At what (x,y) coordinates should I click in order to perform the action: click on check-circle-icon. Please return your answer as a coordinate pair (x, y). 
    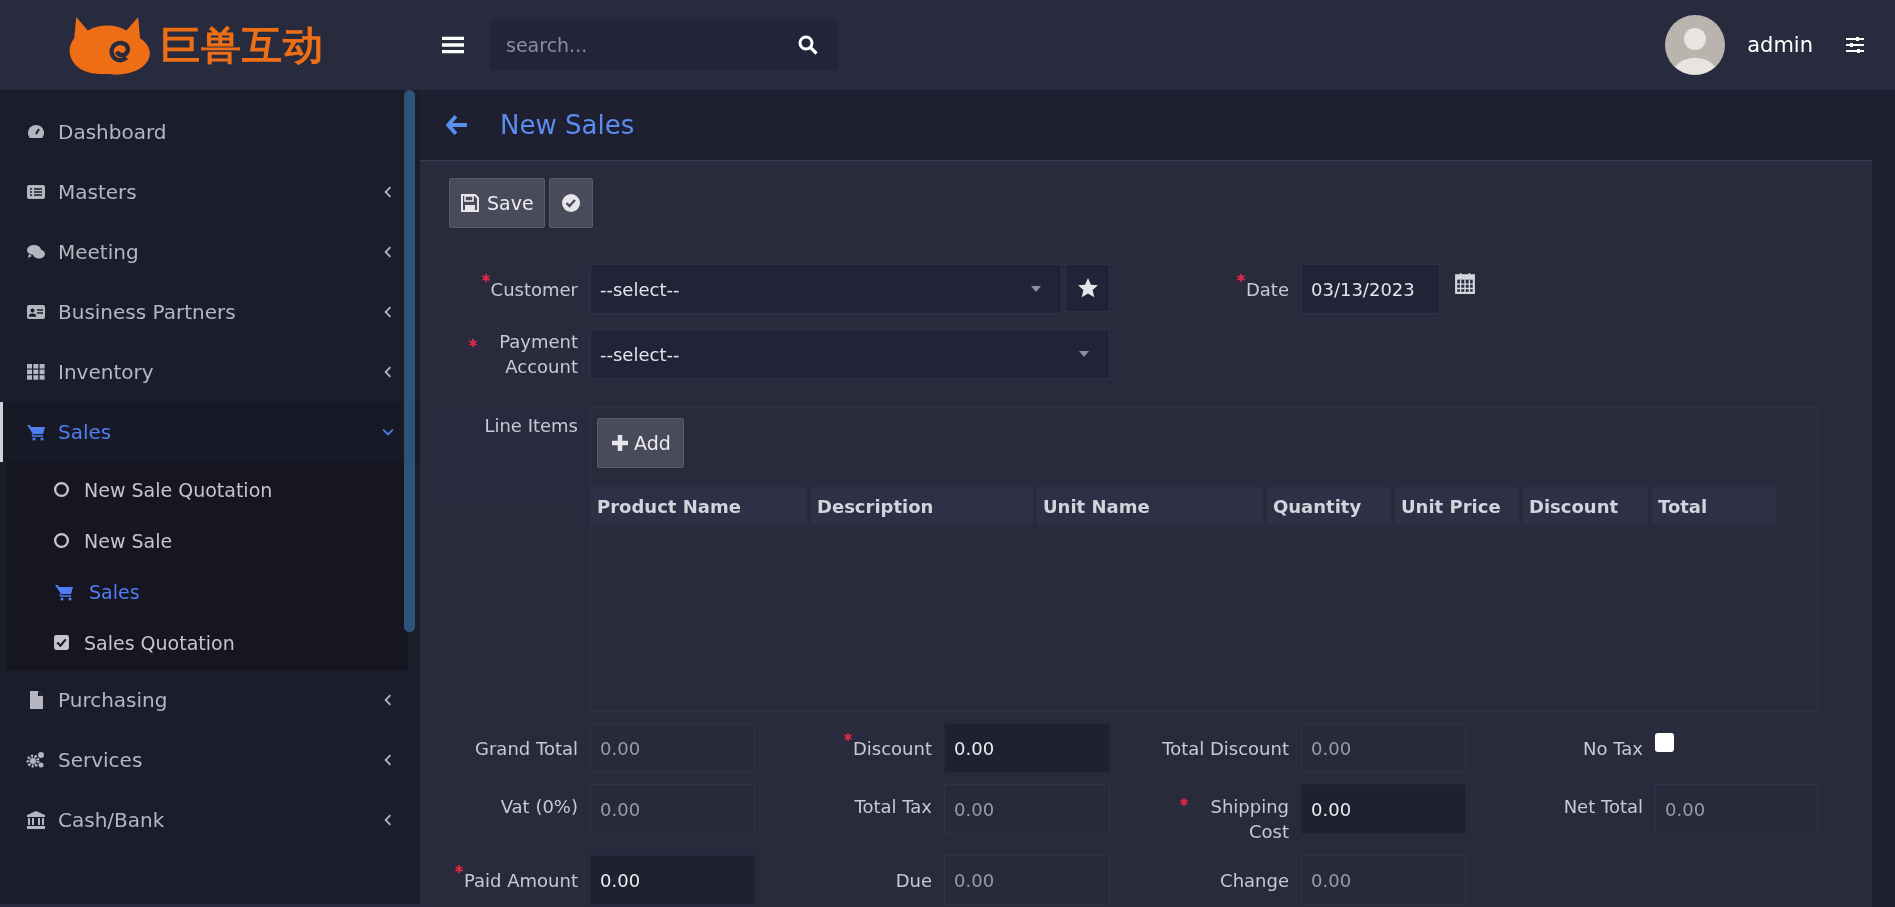
    Looking at the image, I should click on (570, 203).